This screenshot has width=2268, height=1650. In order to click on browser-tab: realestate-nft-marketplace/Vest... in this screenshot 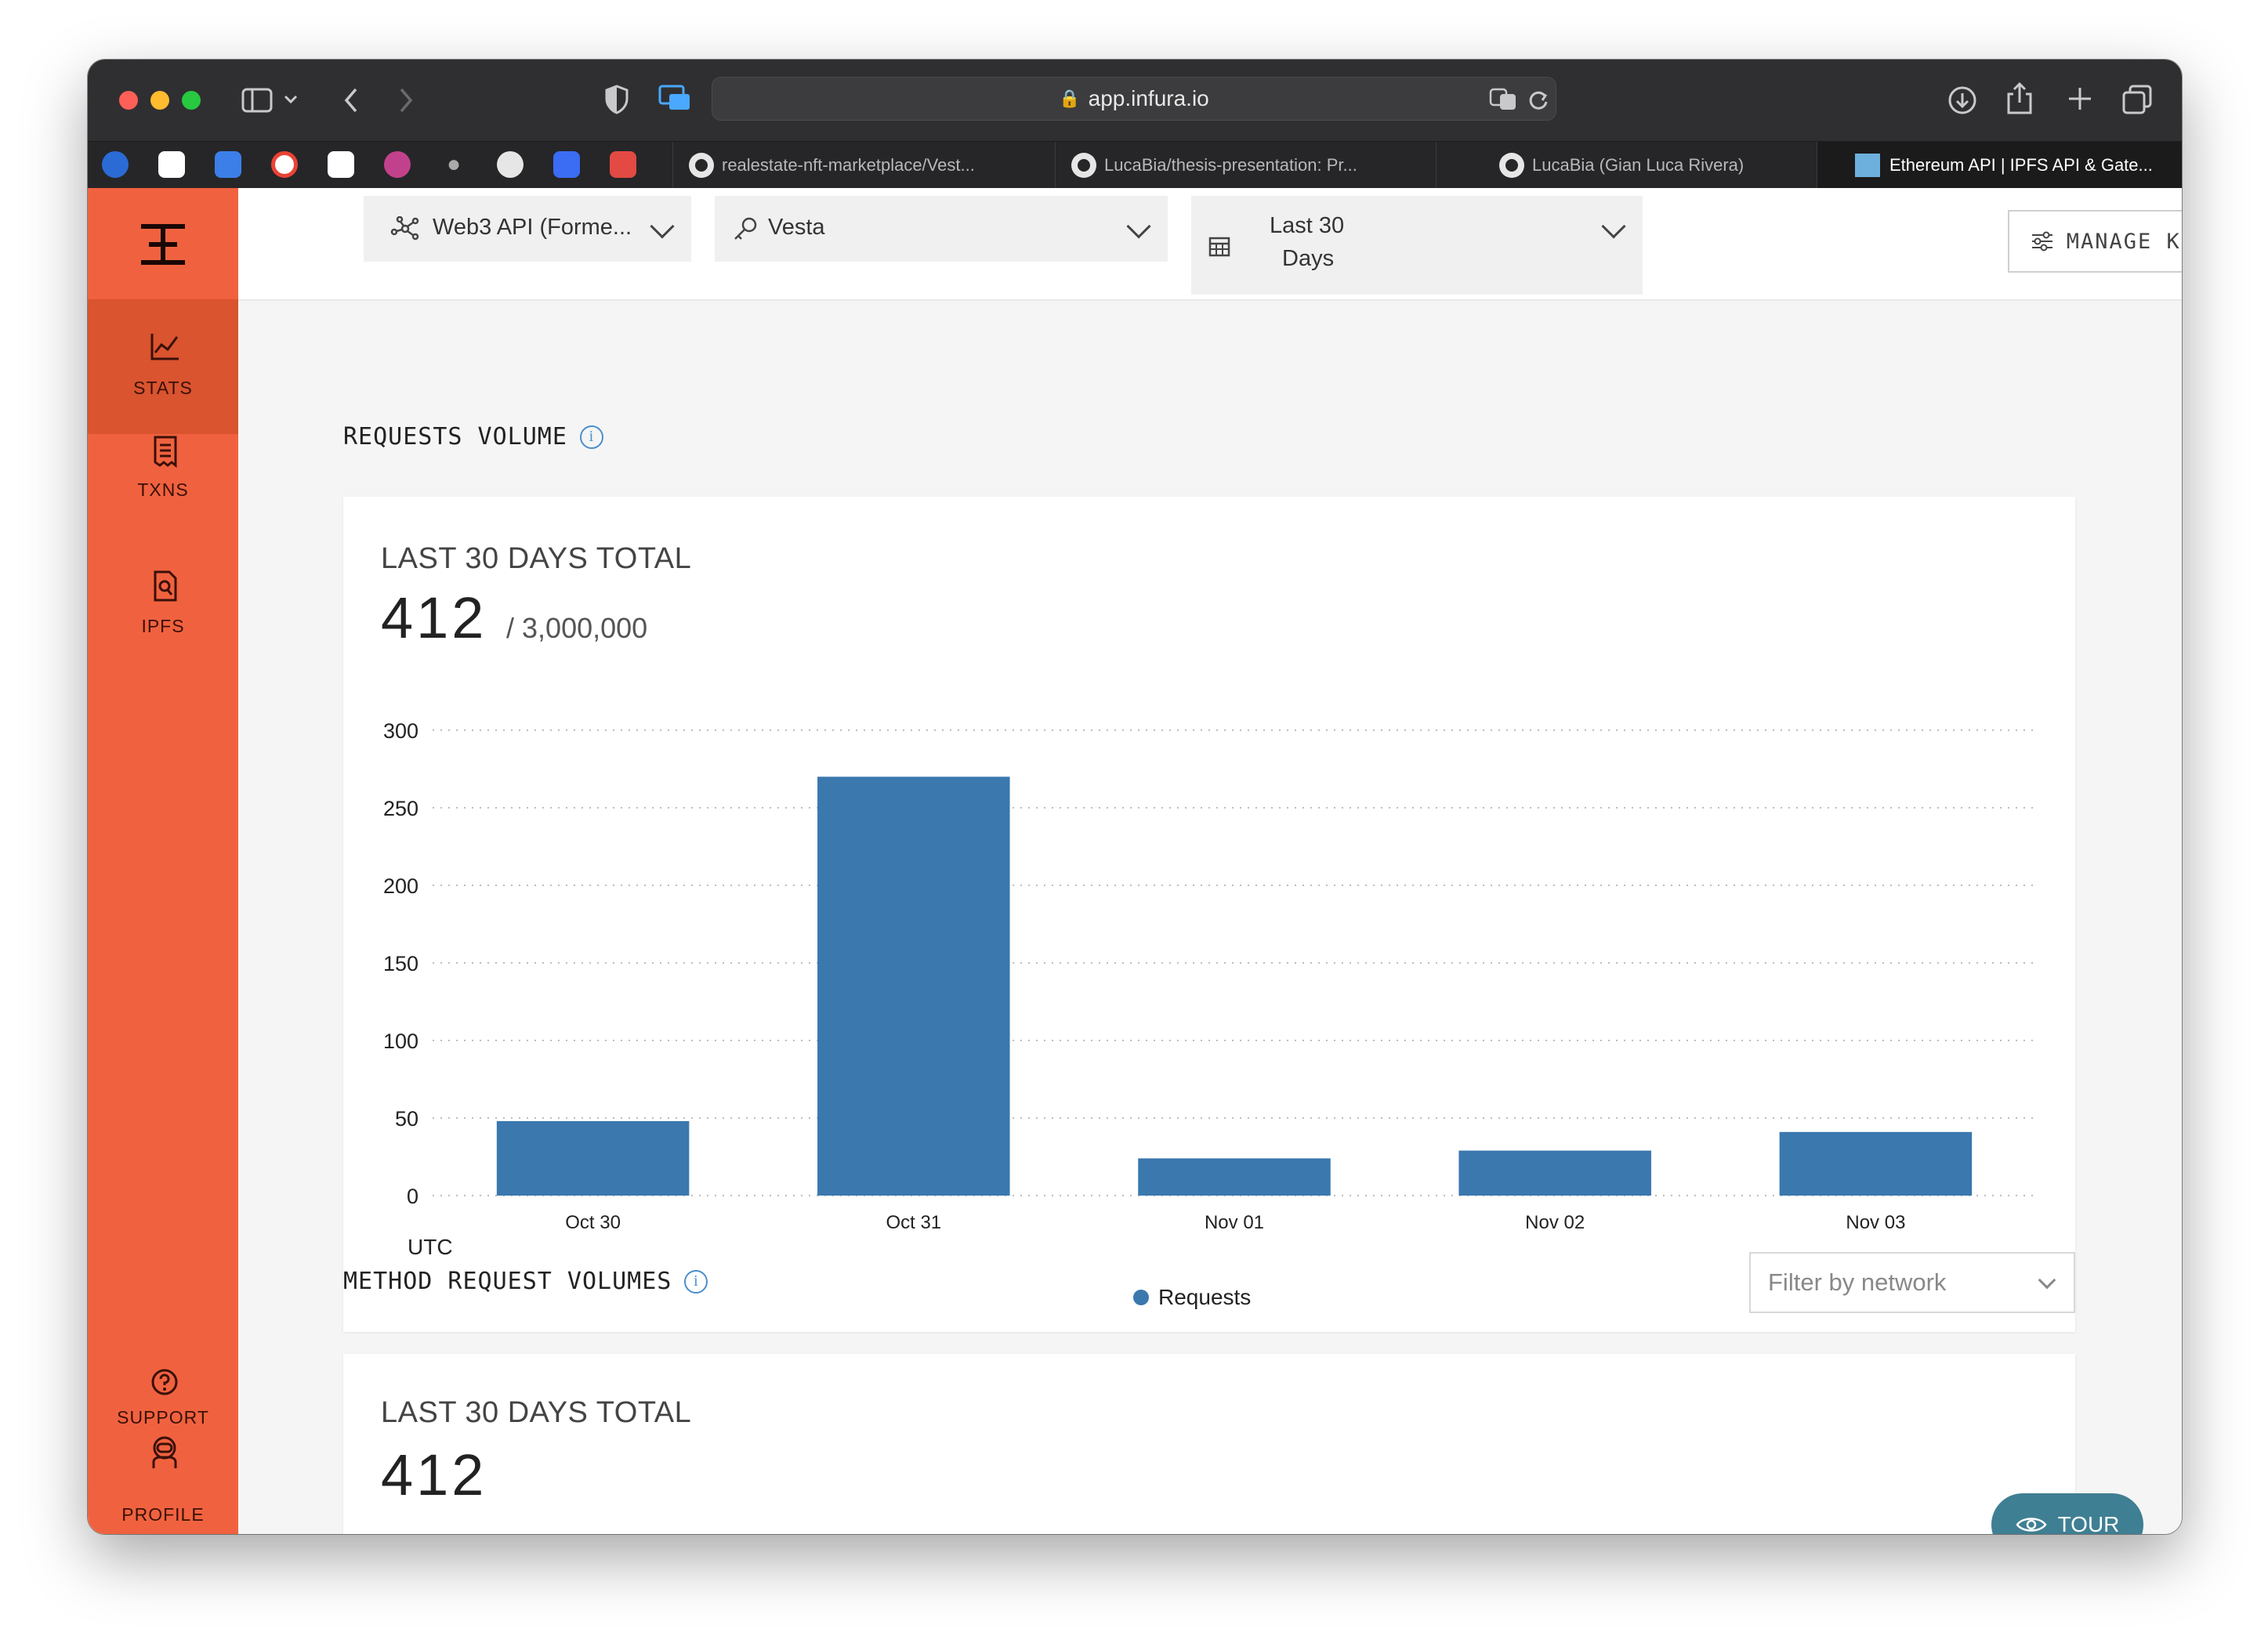, I will do `click(863, 166)`.